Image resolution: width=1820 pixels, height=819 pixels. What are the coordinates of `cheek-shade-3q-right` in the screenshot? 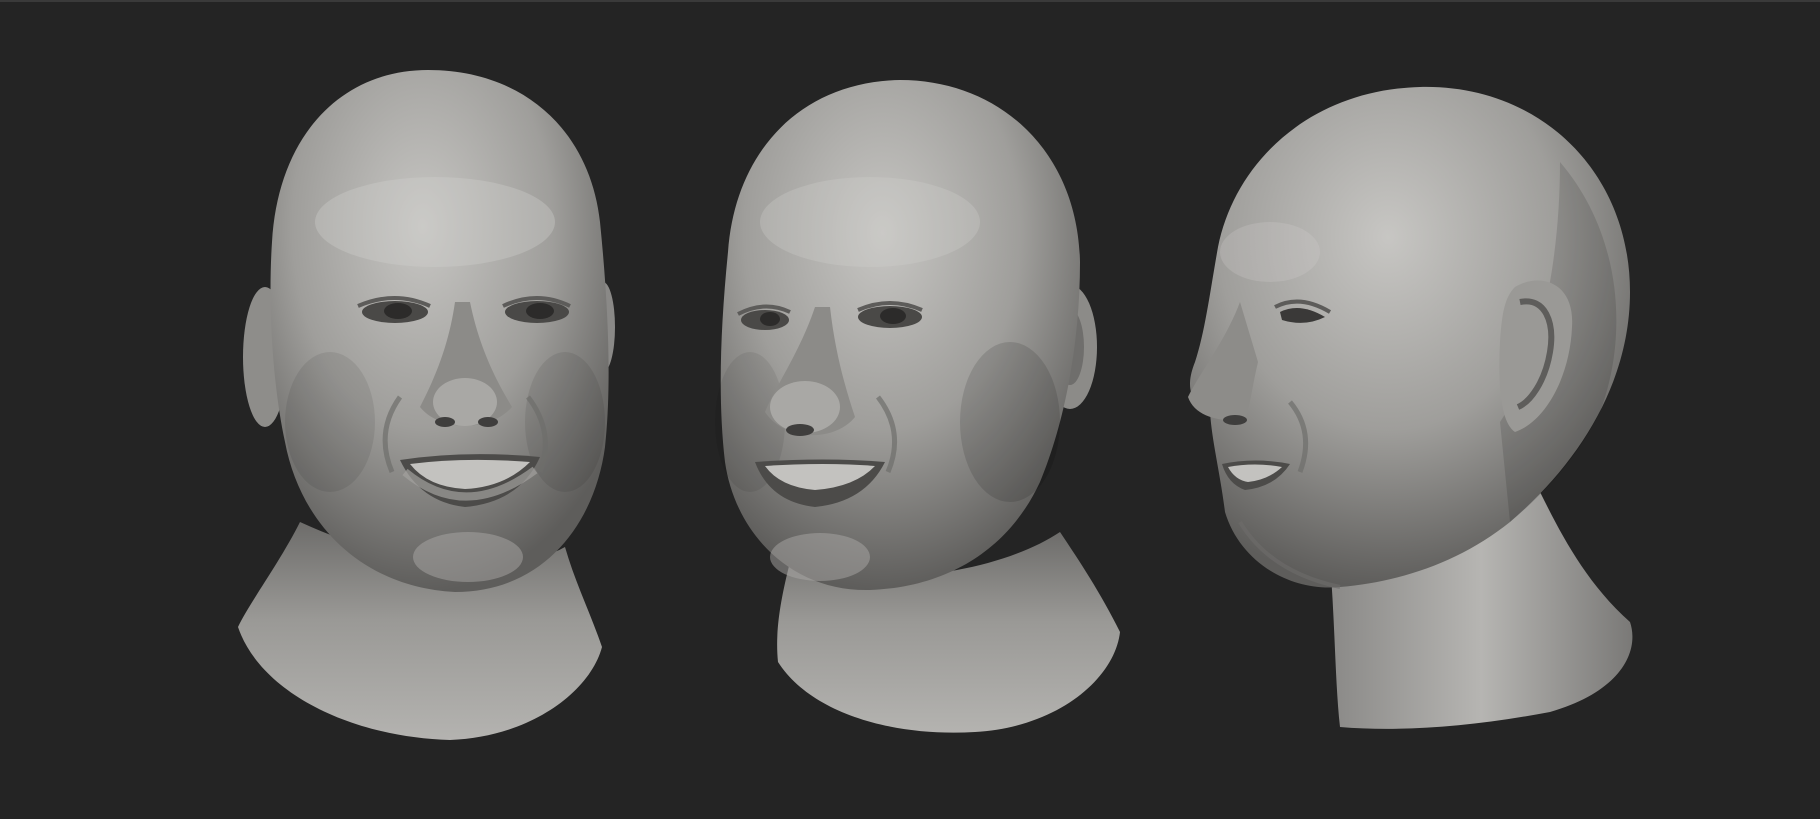 It's located at (1010, 422).